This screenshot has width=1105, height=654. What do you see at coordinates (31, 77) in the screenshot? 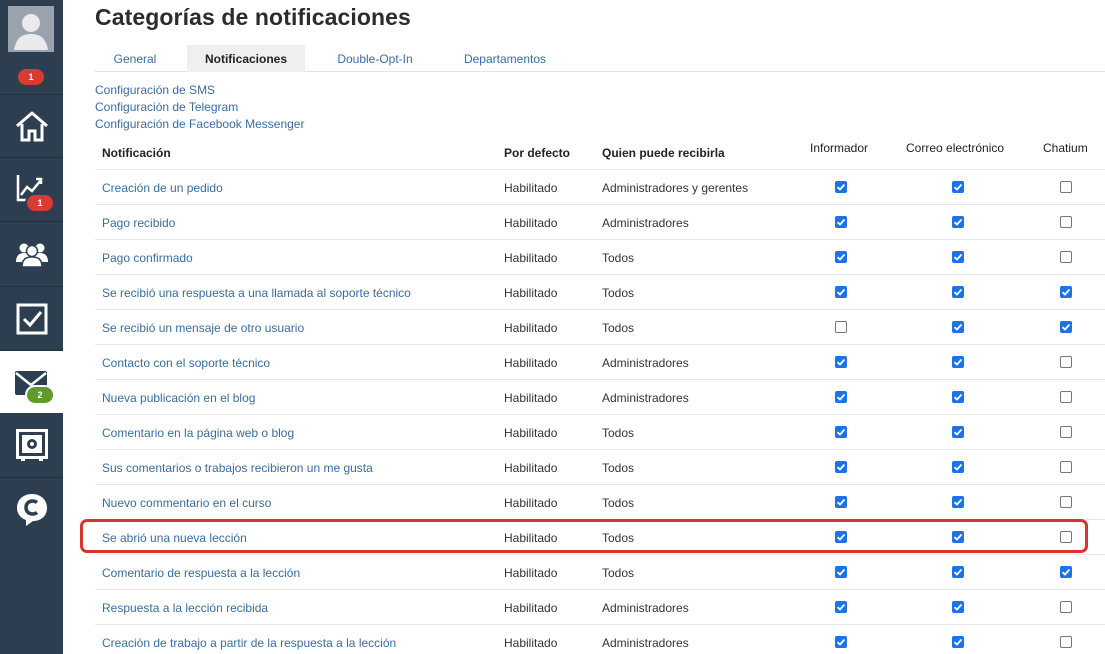
I see `profile-badge: 1` at bounding box center [31, 77].